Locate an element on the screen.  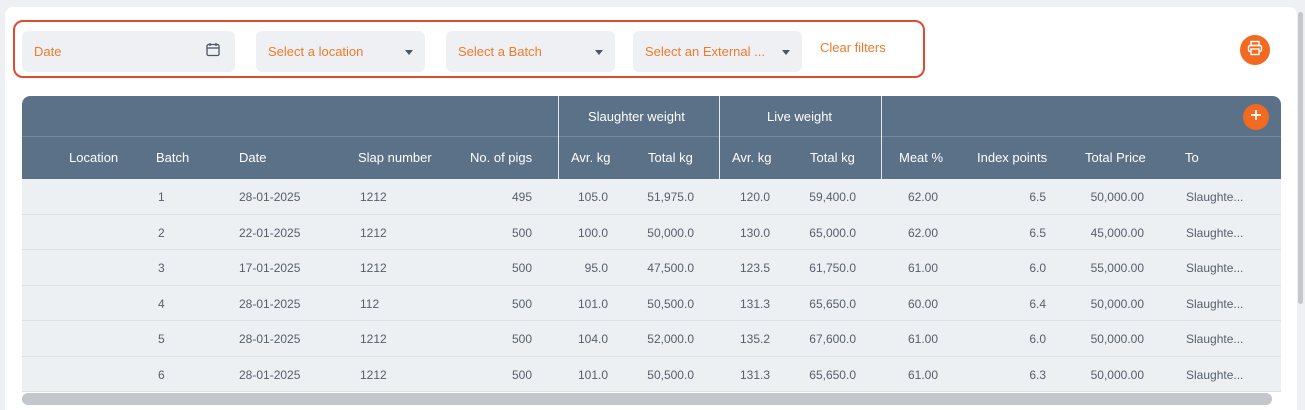
print-button is located at coordinates (1255, 50).